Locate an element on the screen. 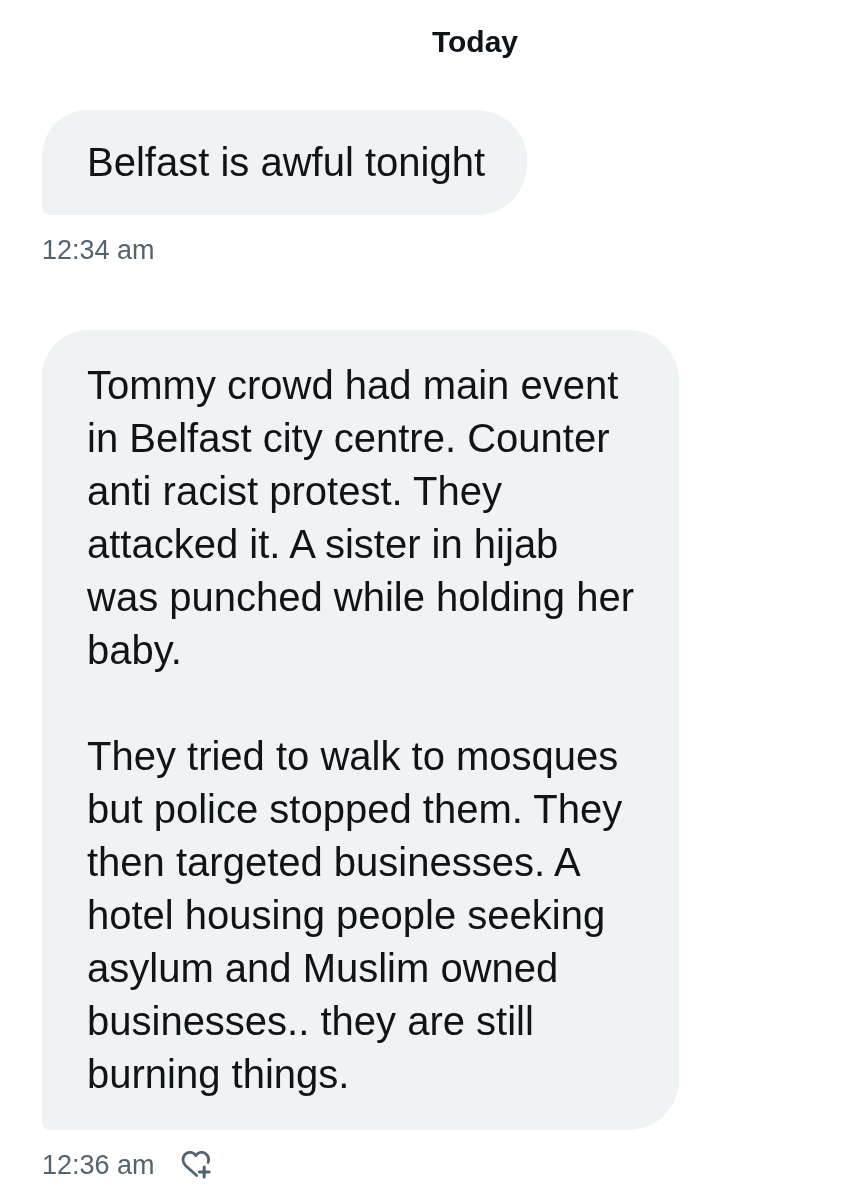  message-timestamp: 12:34 am is located at coordinates (98, 250).